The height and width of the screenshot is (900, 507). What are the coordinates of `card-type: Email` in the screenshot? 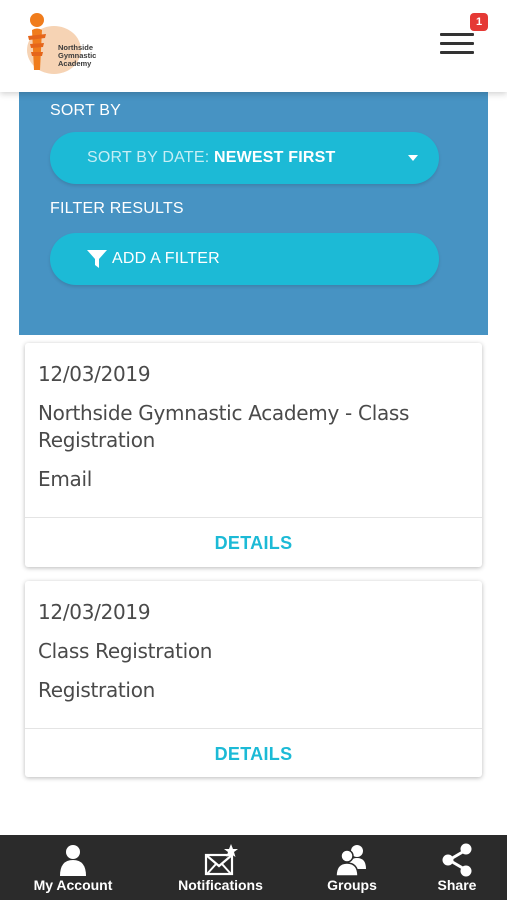 It's located at (65, 479).